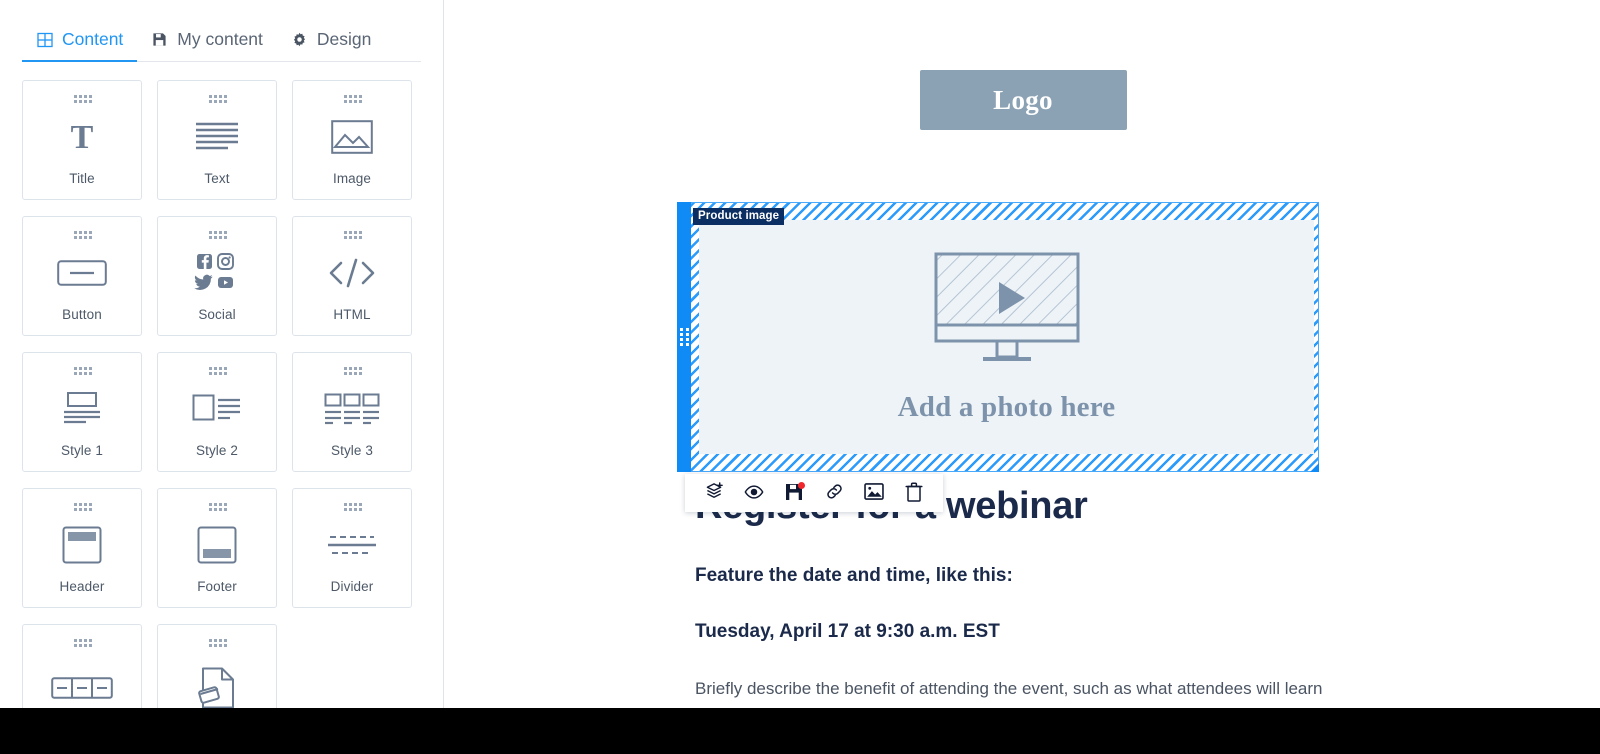  What do you see at coordinates (217, 408) in the screenshot?
I see `style-2-icon` at bounding box center [217, 408].